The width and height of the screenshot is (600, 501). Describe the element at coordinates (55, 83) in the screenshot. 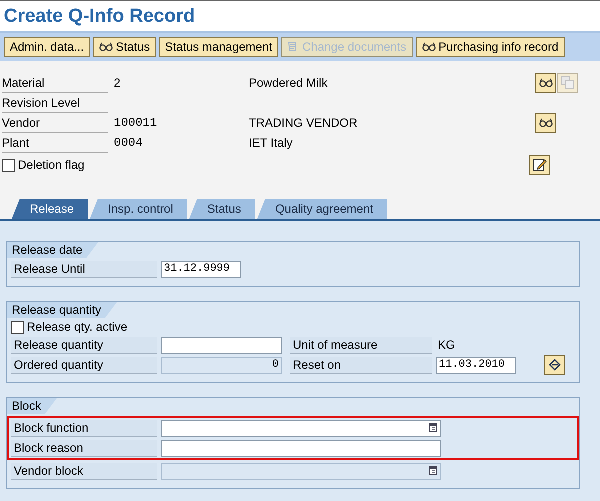

I see `field-label: Material` at that location.